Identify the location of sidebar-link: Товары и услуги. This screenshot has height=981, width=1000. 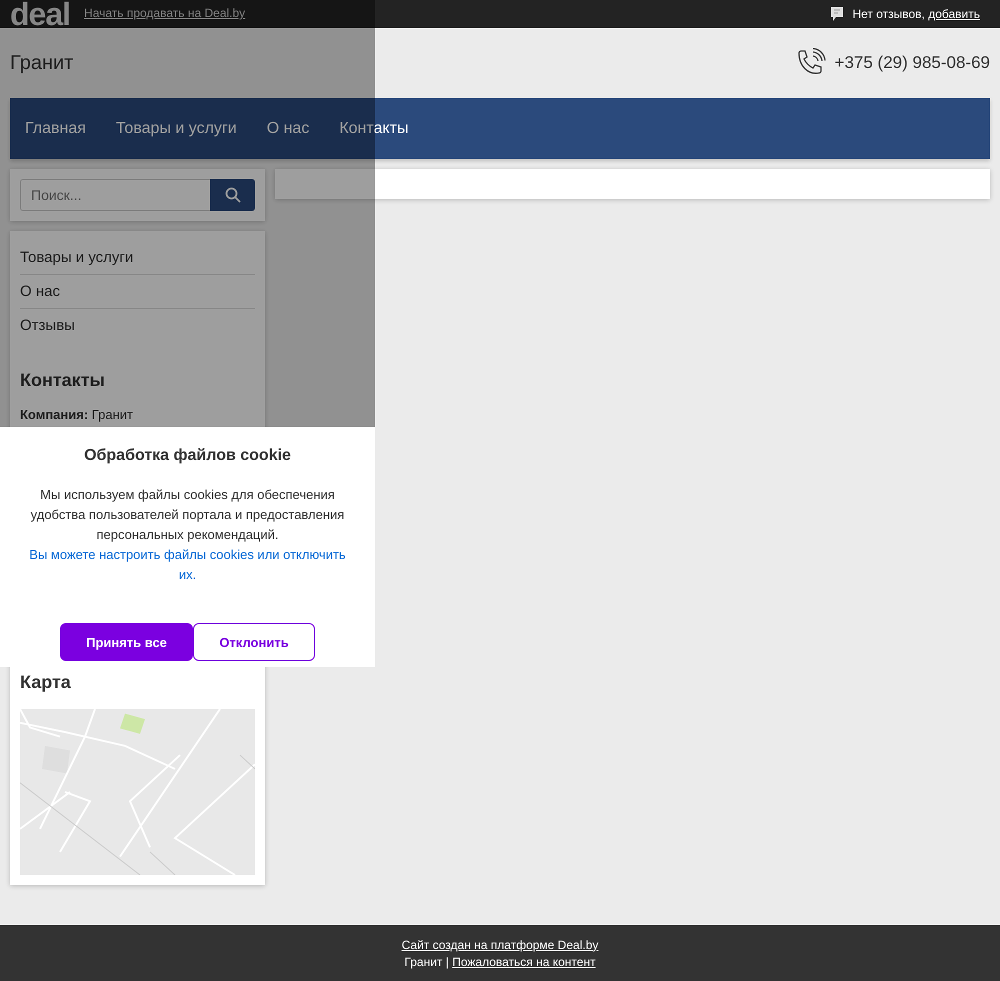
(137, 258).